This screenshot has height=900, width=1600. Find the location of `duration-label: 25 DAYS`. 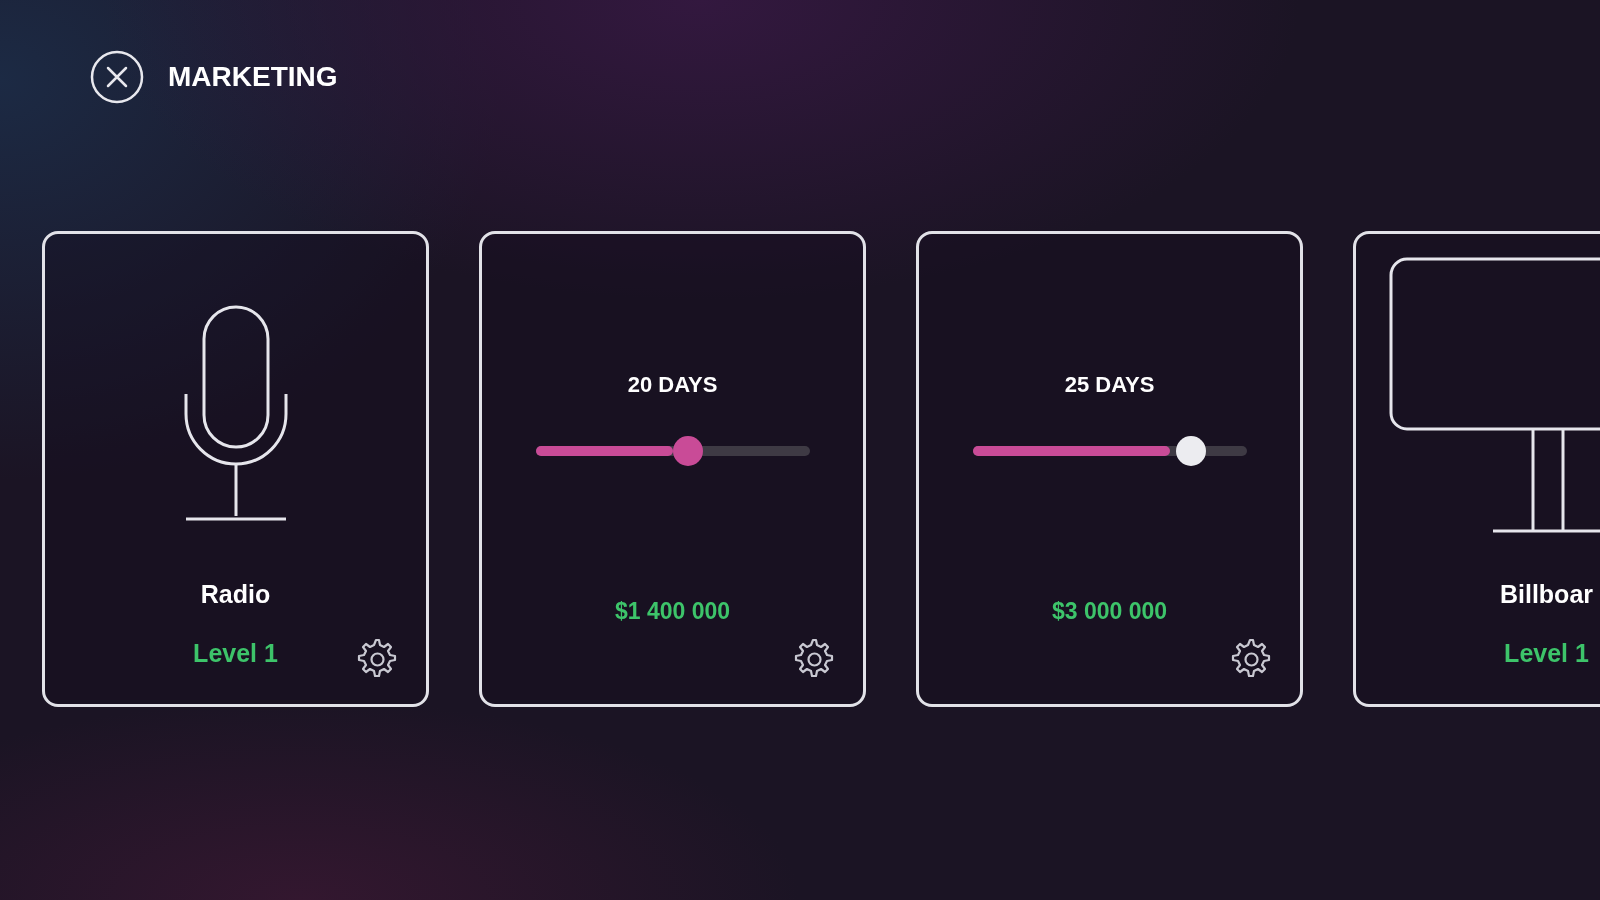

duration-label: 25 DAYS is located at coordinates (1109, 385).